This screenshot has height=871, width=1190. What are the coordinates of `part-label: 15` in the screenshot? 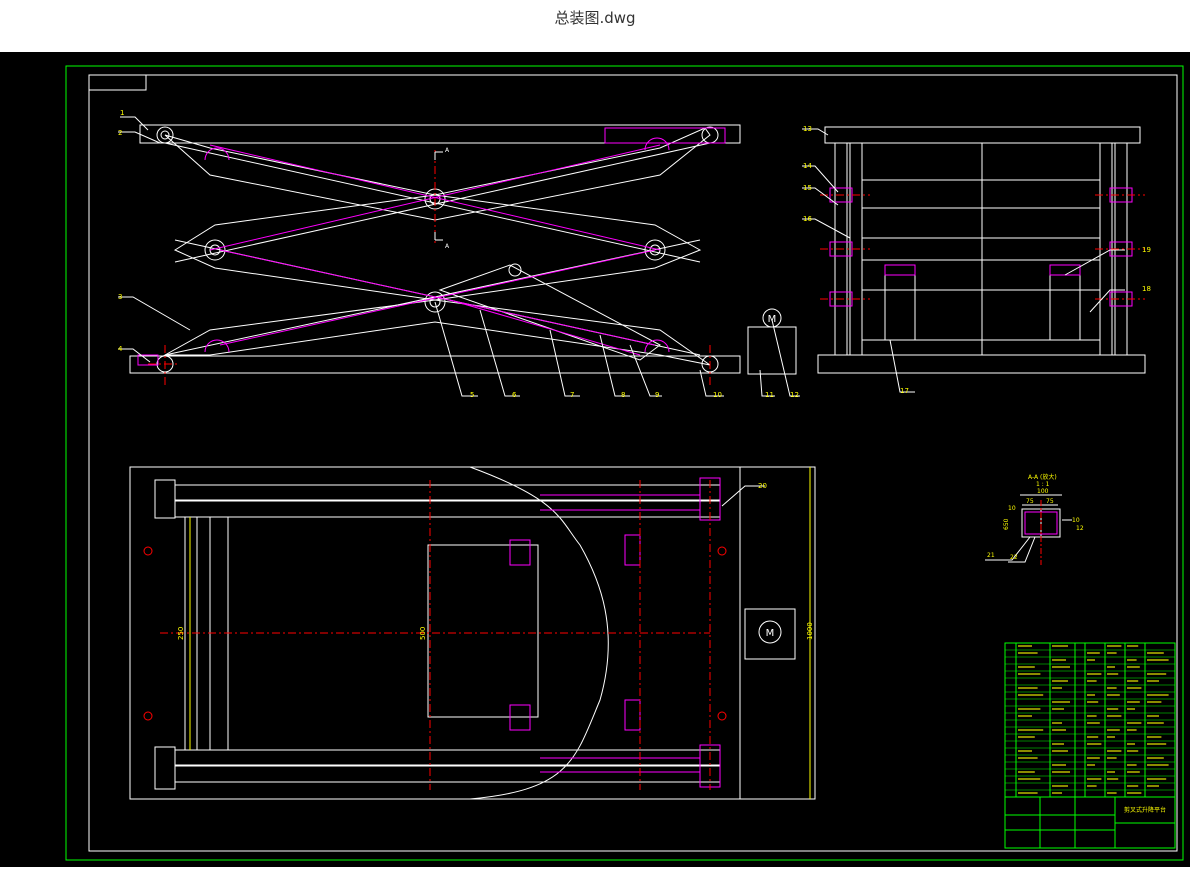 It's located at (807, 188).